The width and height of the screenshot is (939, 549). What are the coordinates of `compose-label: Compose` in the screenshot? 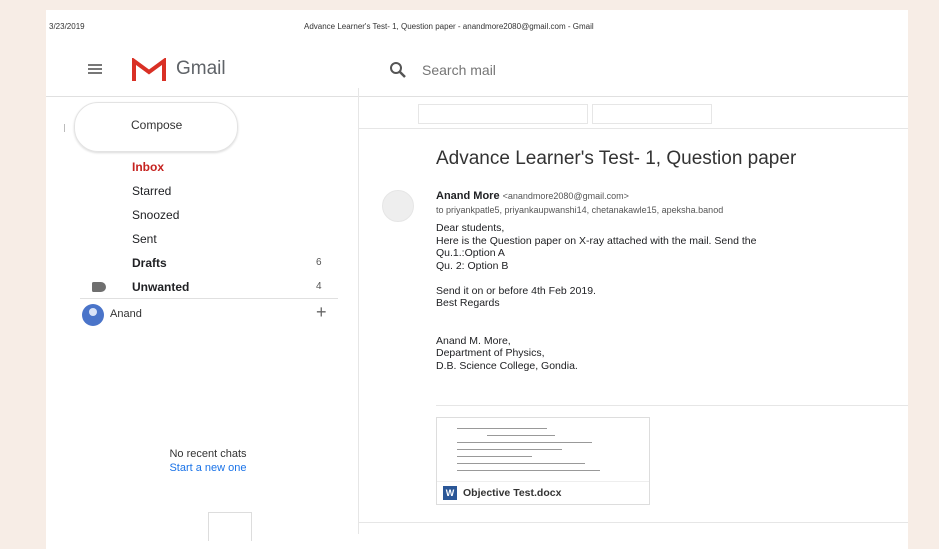 It's located at (157, 125).